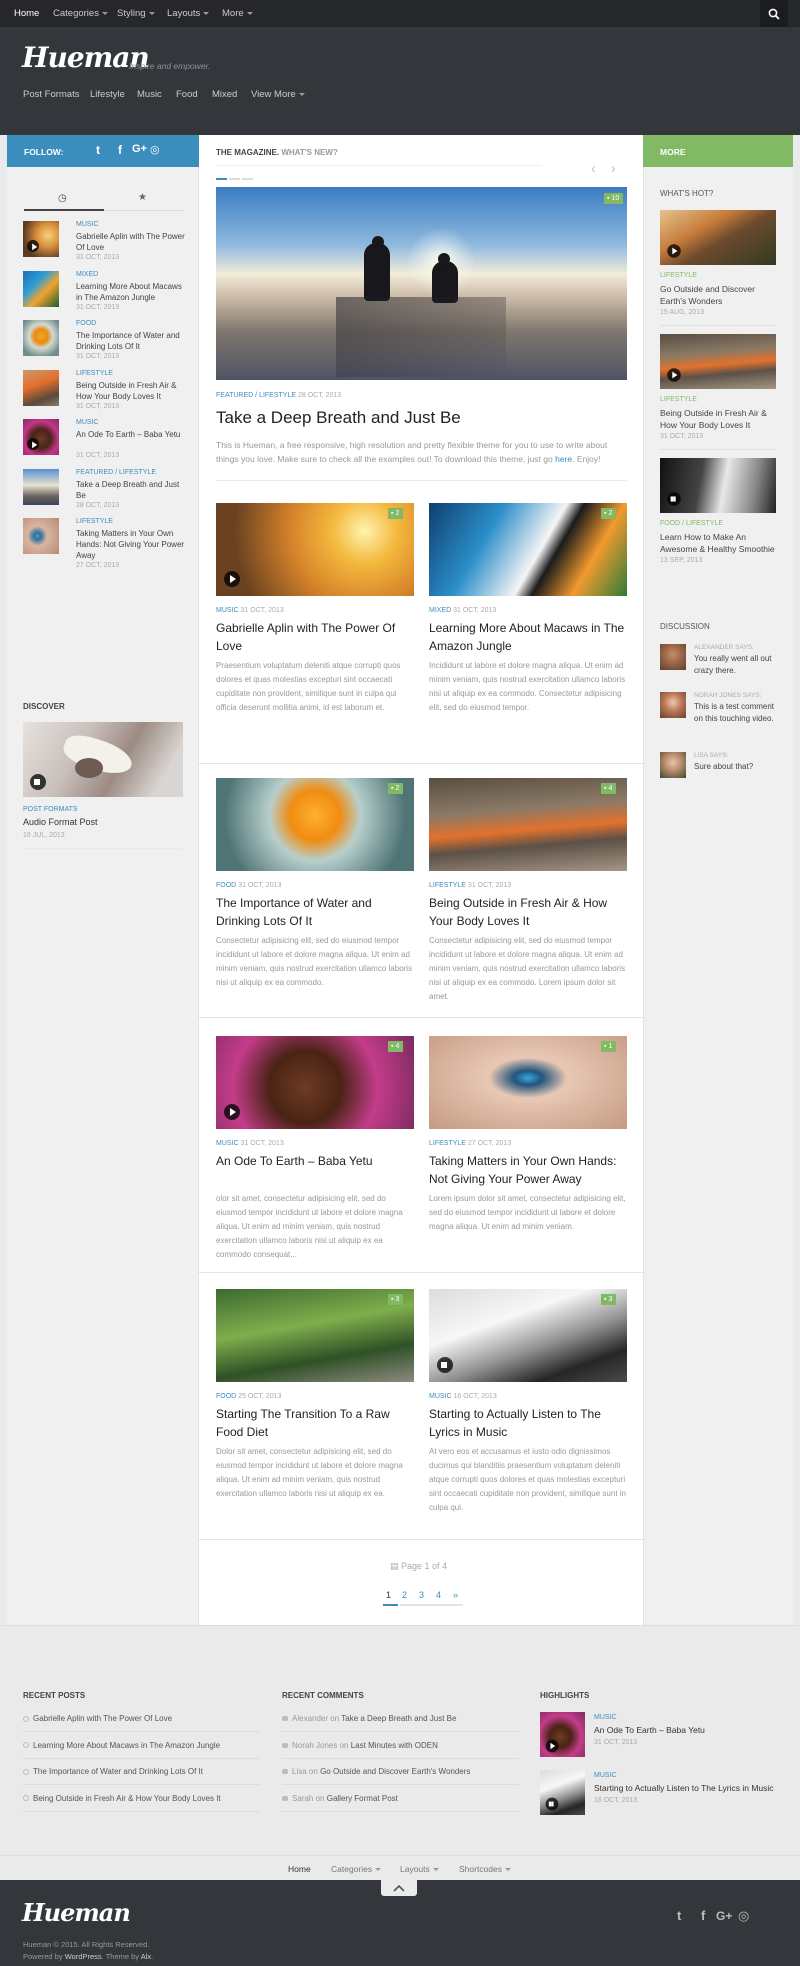 The image size is (800, 1966). Describe the element at coordinates (605, 1717) in the screenshot. I see `highlight-category: MUSIC` at that location.